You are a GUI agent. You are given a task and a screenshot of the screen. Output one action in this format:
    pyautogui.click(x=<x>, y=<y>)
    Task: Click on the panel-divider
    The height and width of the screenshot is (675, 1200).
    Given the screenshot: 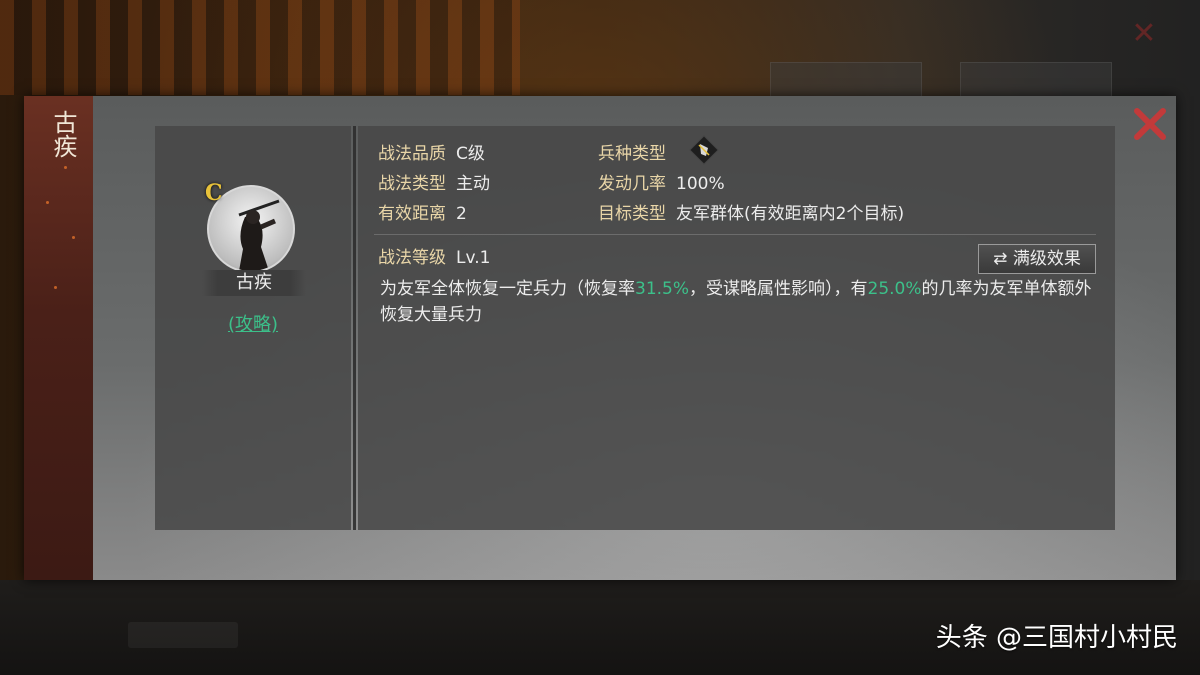 What is the action you would take?
    pyautogui.click(x=354, y=328)
    